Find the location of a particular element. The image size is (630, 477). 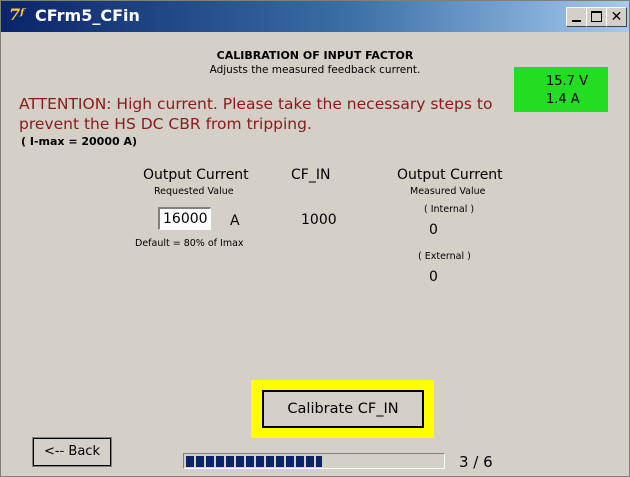

voltage-readout: 15.7 V is located at coordinates (567, 81).